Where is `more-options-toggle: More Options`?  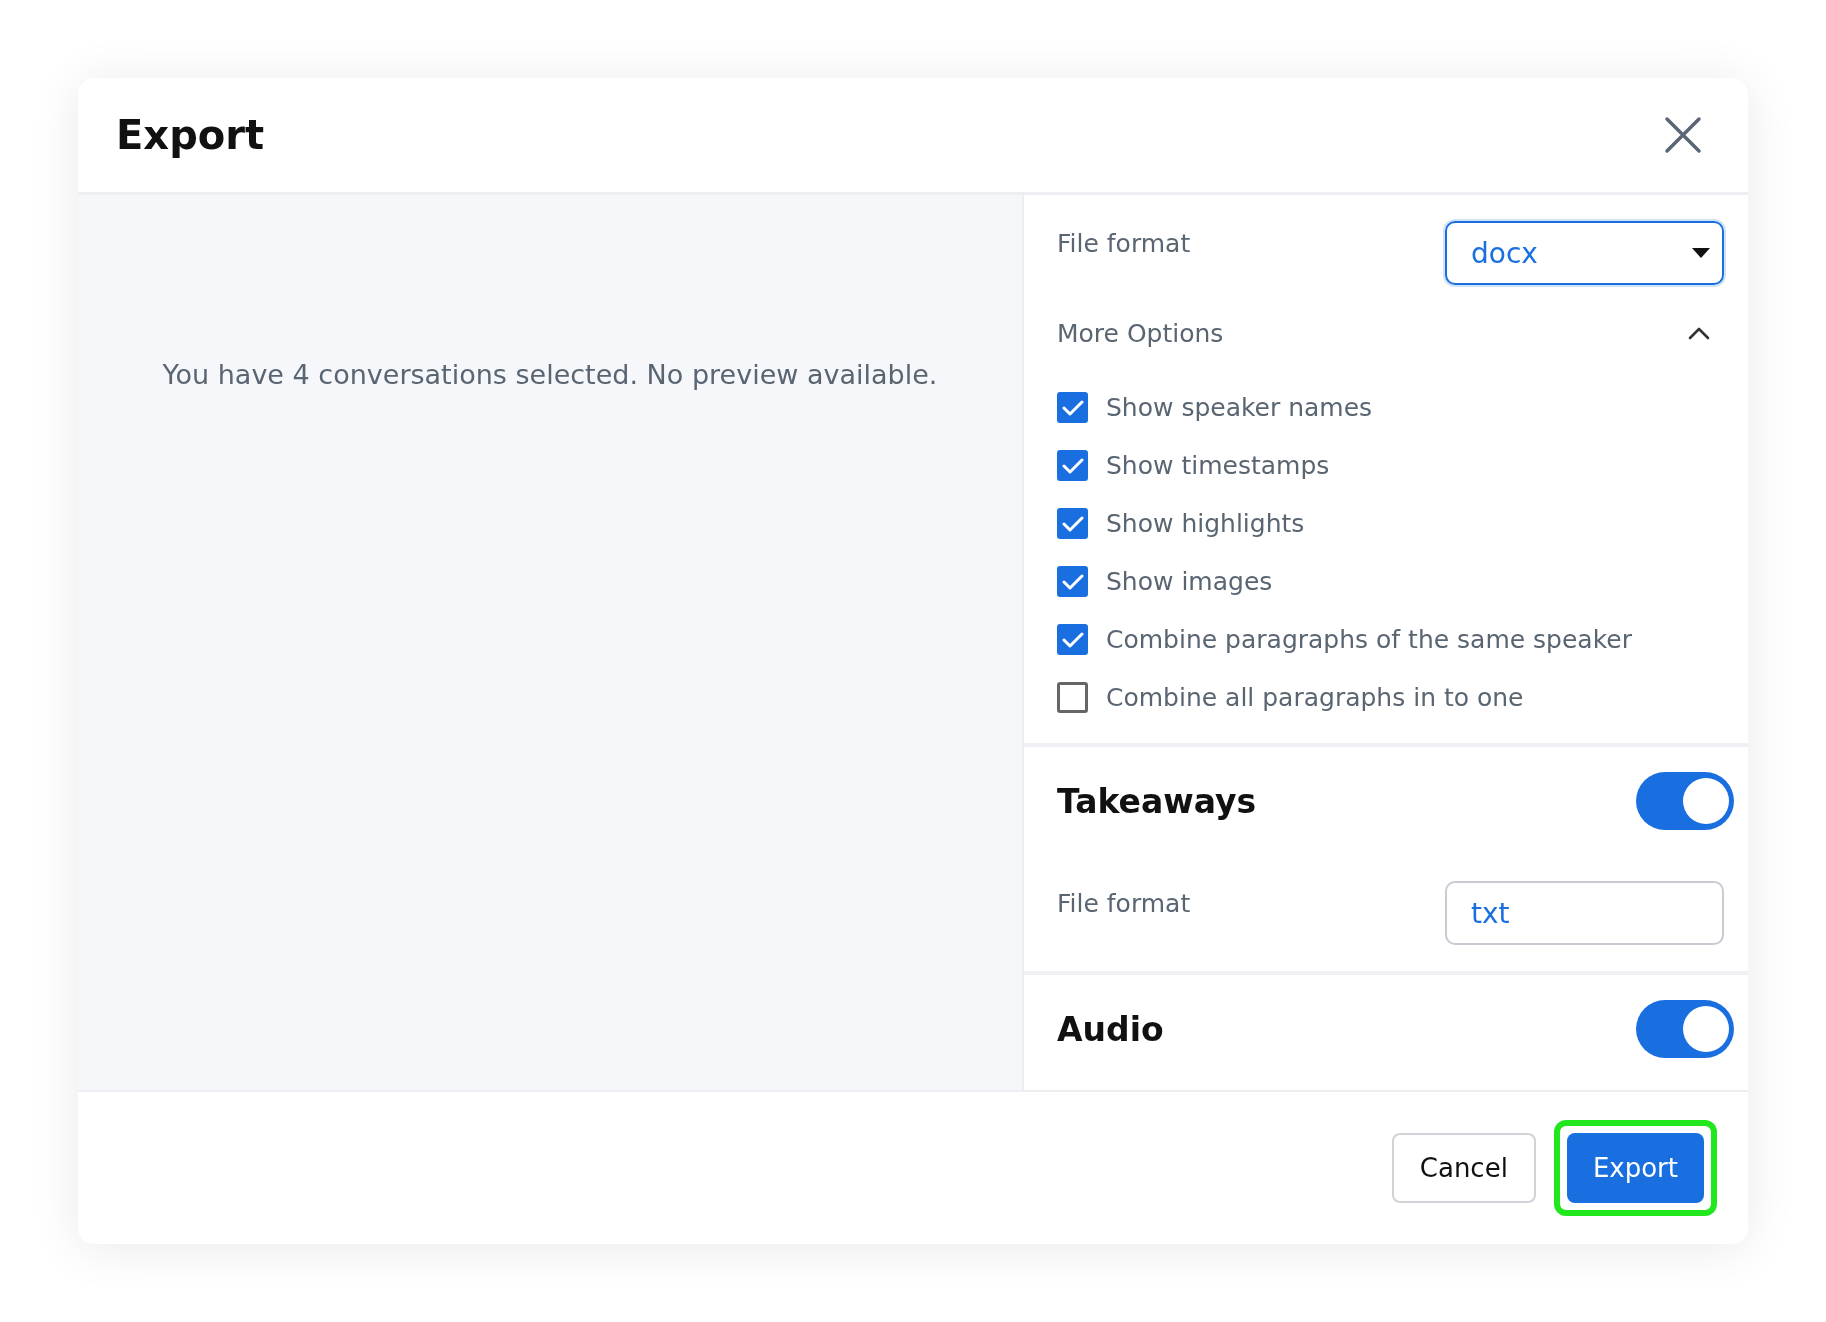 more-options-toggle: More Options is located at coordinates (1395, 345).